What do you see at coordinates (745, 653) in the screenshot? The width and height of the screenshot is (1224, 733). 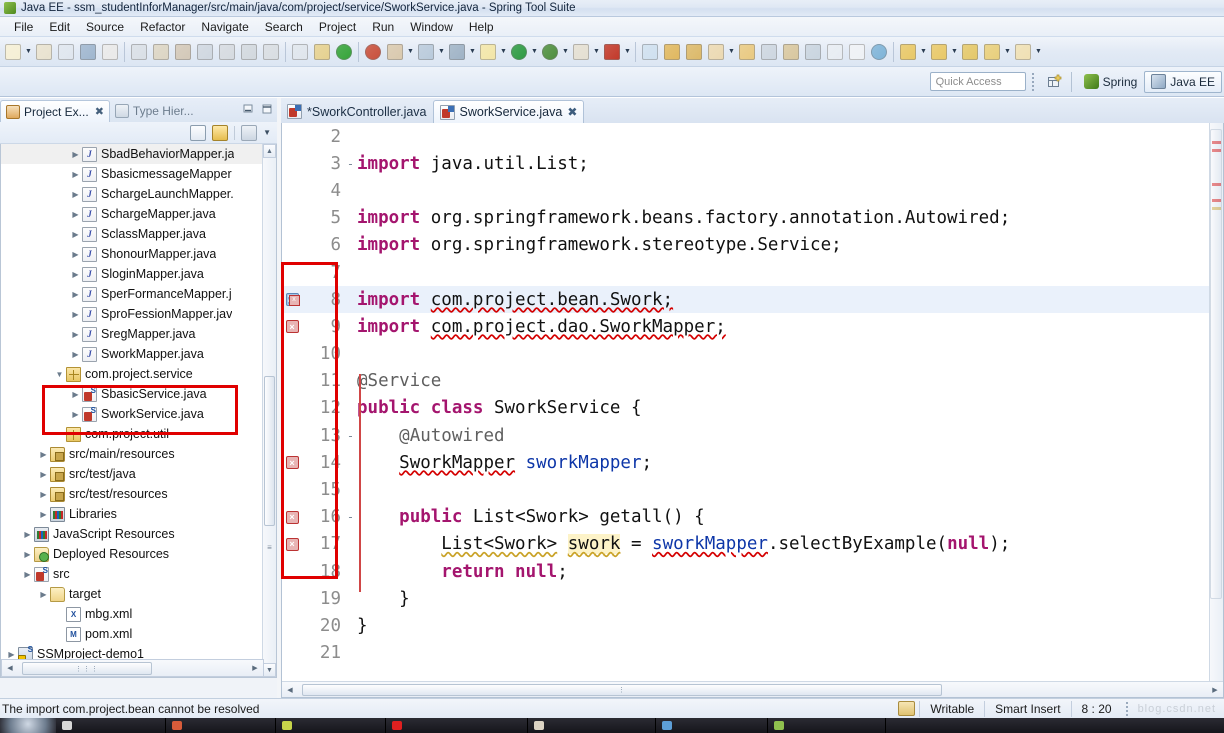 I see `code-line: 21` at bounding box center [745, 653].